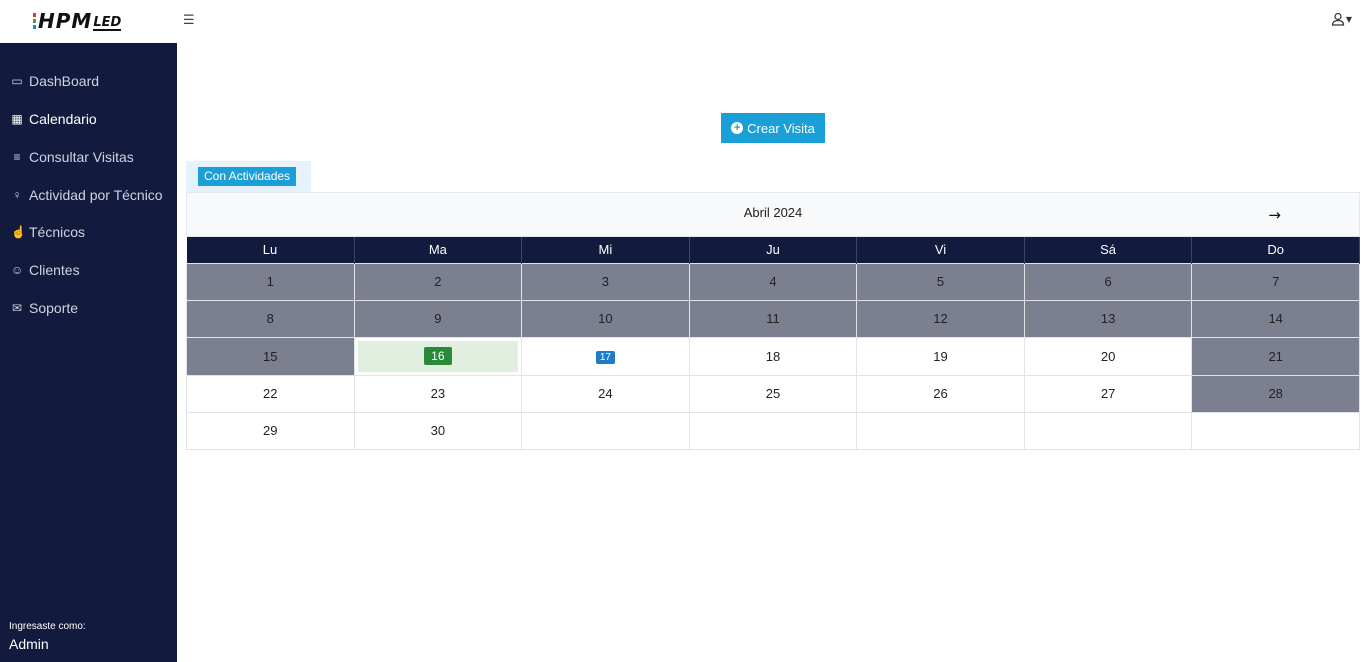 Image resolution: width=1366 pixels, height=662 pixels. I want to click on calendar-day: 6, so click(1108, 281).